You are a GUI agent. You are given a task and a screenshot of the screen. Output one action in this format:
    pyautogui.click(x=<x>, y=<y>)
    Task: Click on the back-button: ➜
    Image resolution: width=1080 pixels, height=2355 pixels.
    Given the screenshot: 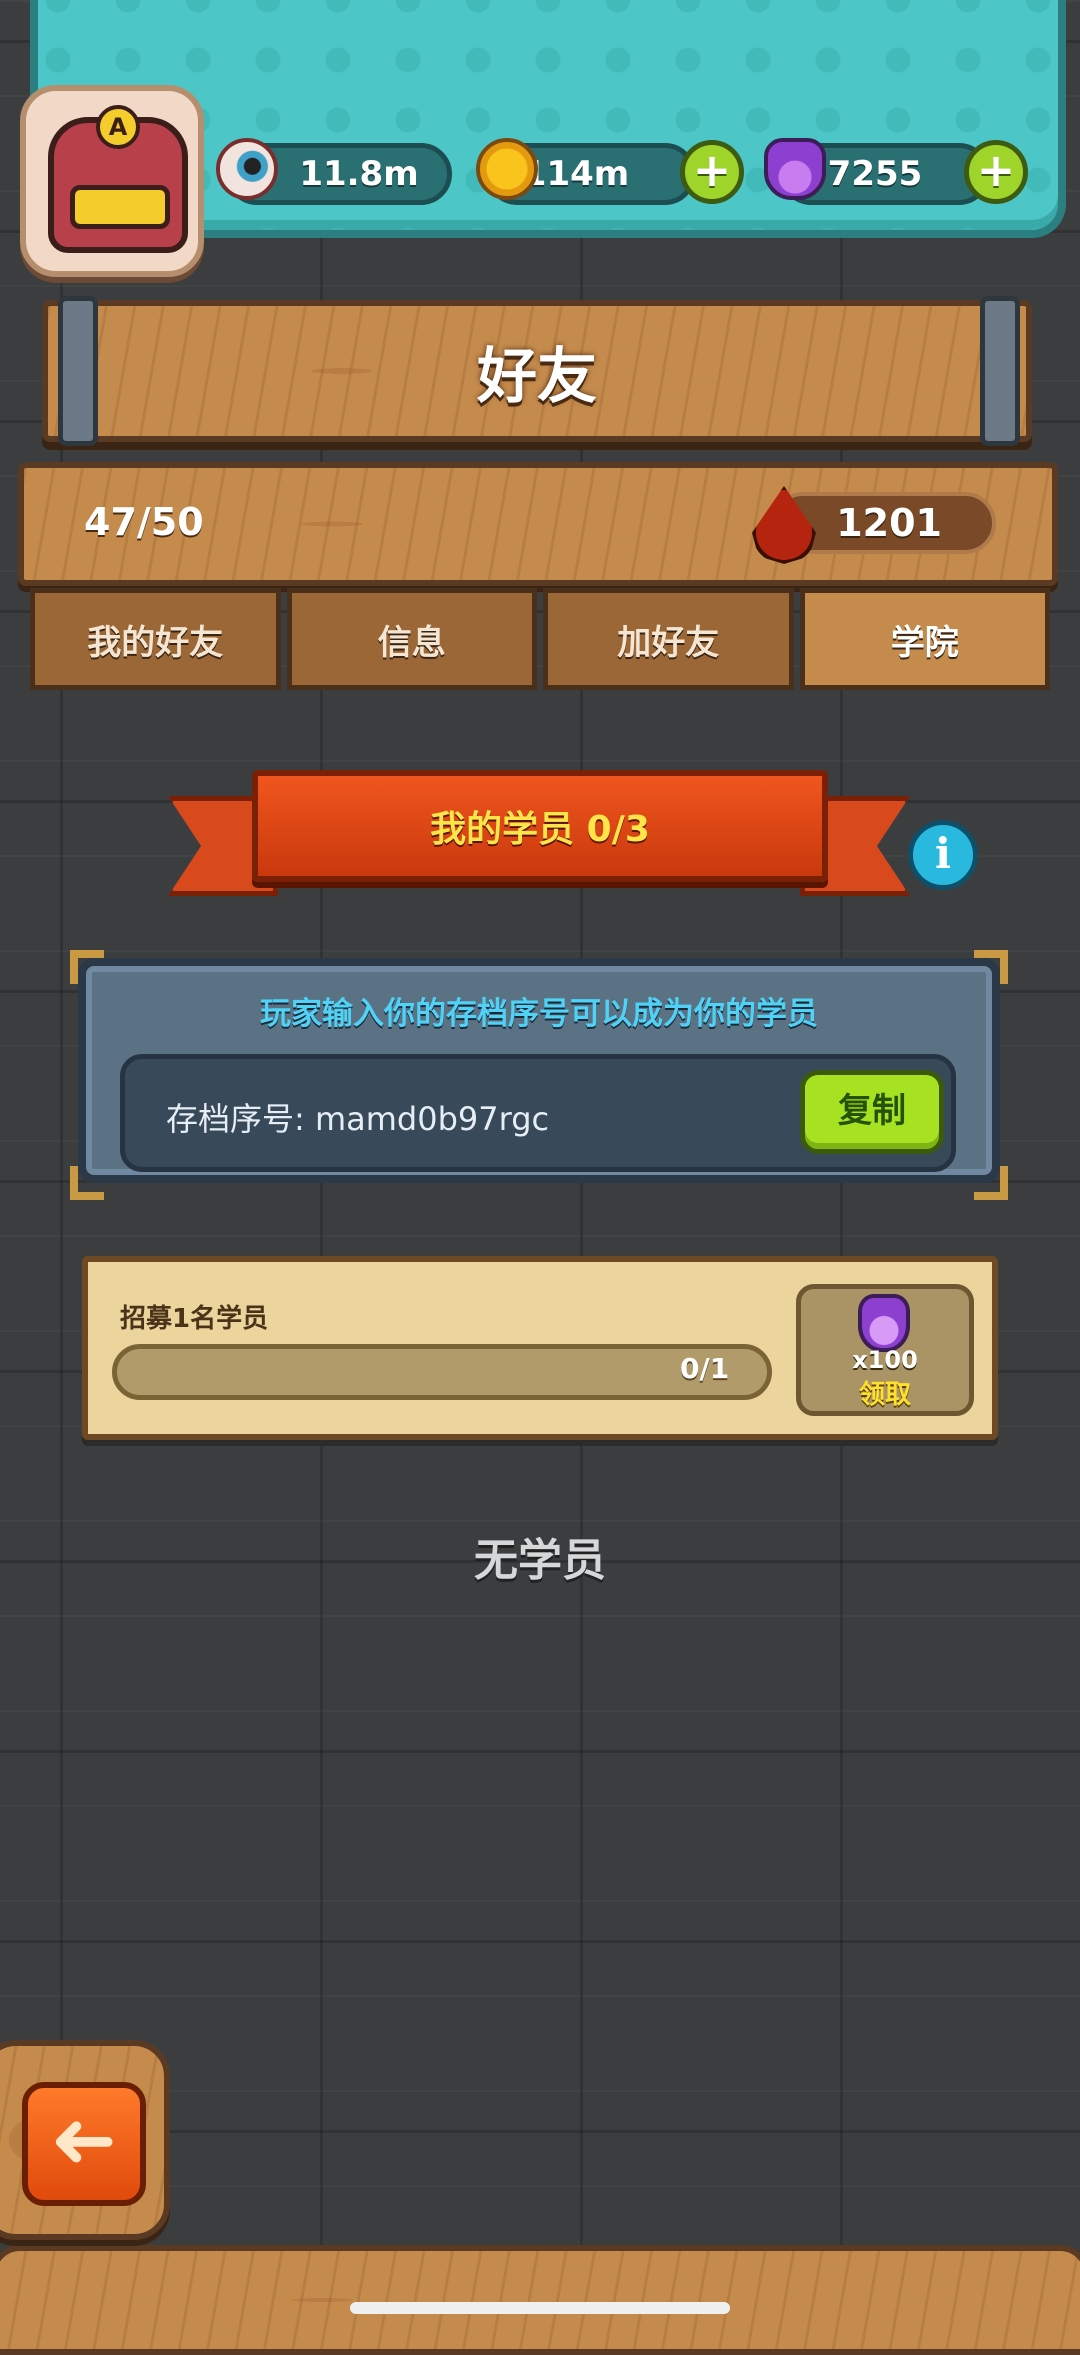 What is the action you would take?
    pyautogui.click(x=84, y=2144)
    